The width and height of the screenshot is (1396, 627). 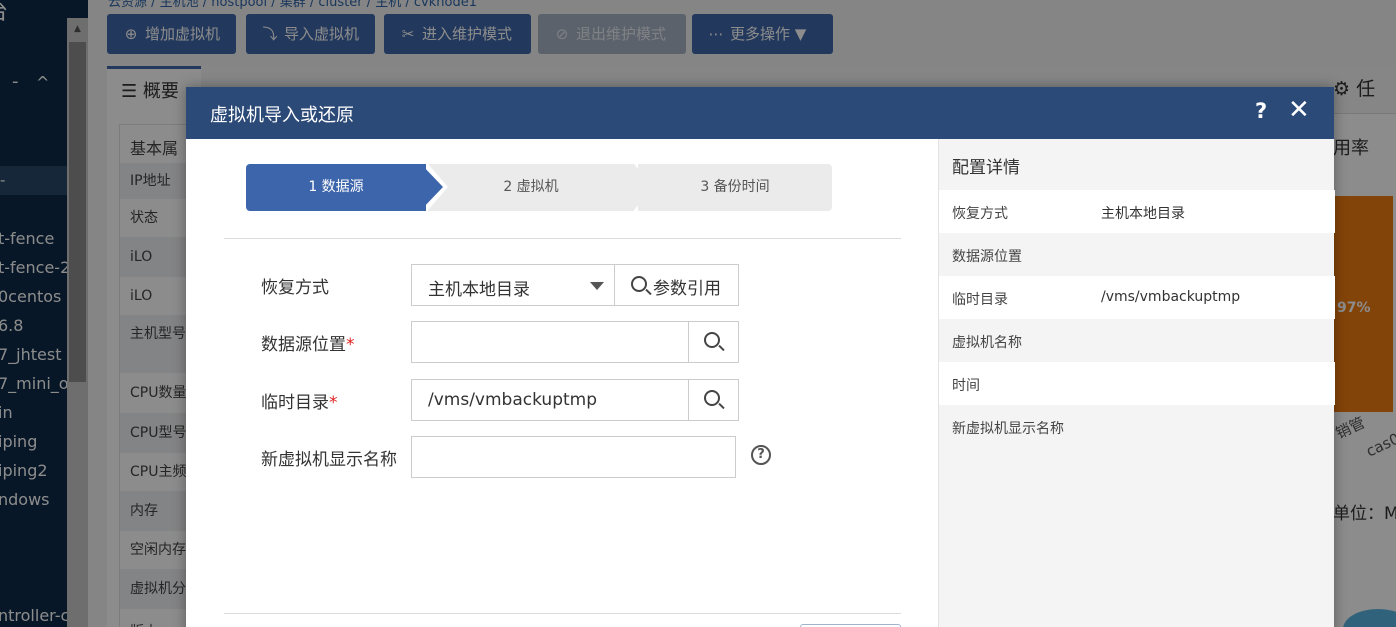 I want to click on wizard-step-datasource: 1 数据源, so click(x=336, y=187).